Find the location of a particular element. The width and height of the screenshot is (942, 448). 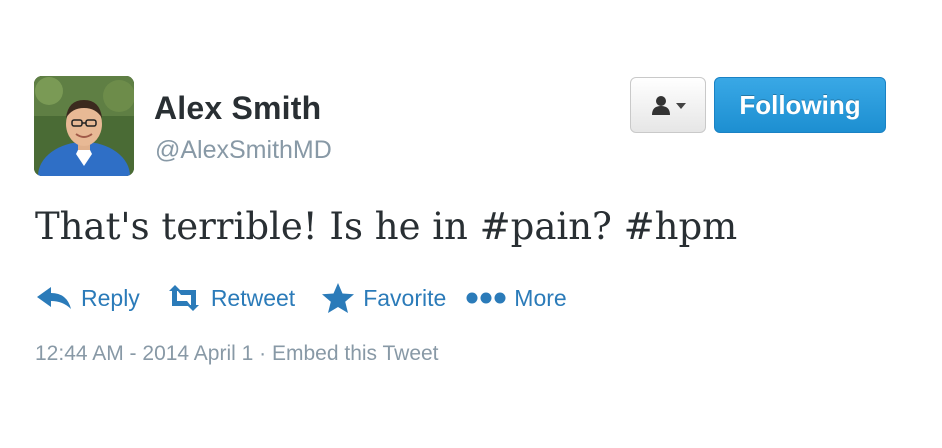

user-icon is located at coordinates (661, 105).